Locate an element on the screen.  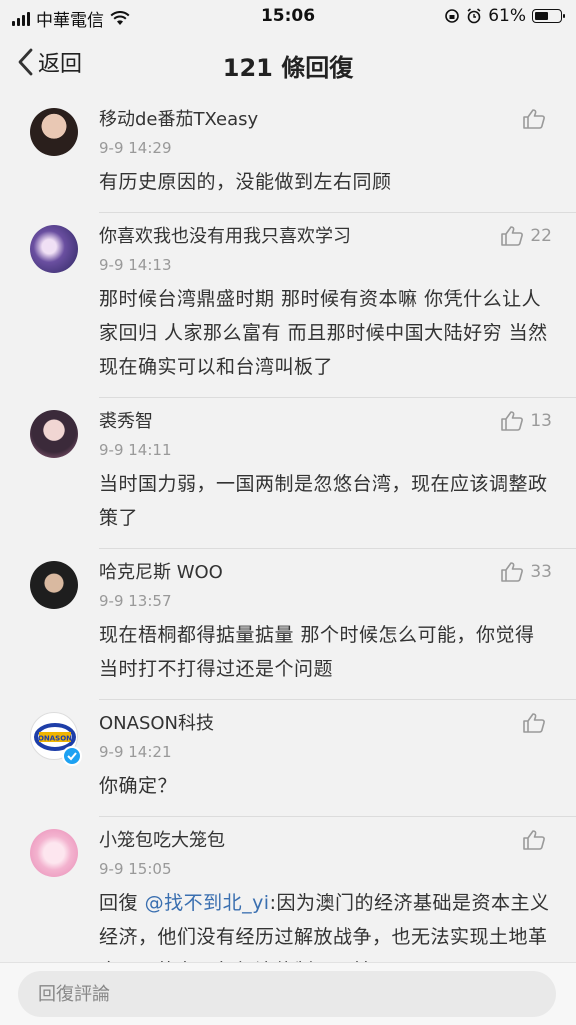
comment-text: 当时国力弱，一国两制是忽悠台湾，现在应该调整政策了 is located at coordinates (323, 501).